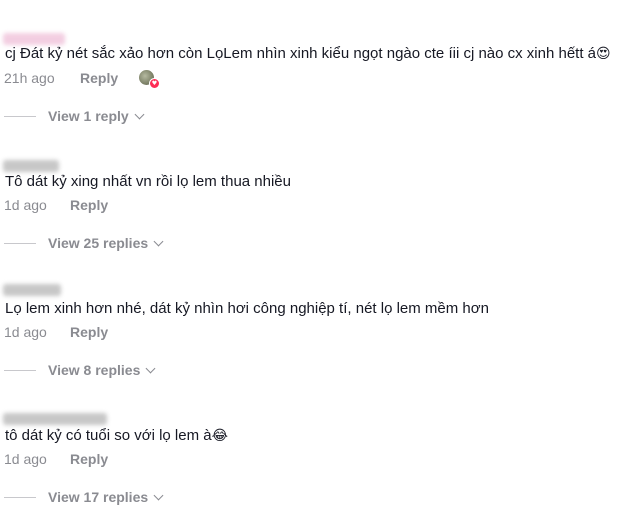 This screenshot has height=524, width=640. Describe the element at coordinates (98, 497) in the screenshot. I see `view-replies-label: View 17 replies` at that location.